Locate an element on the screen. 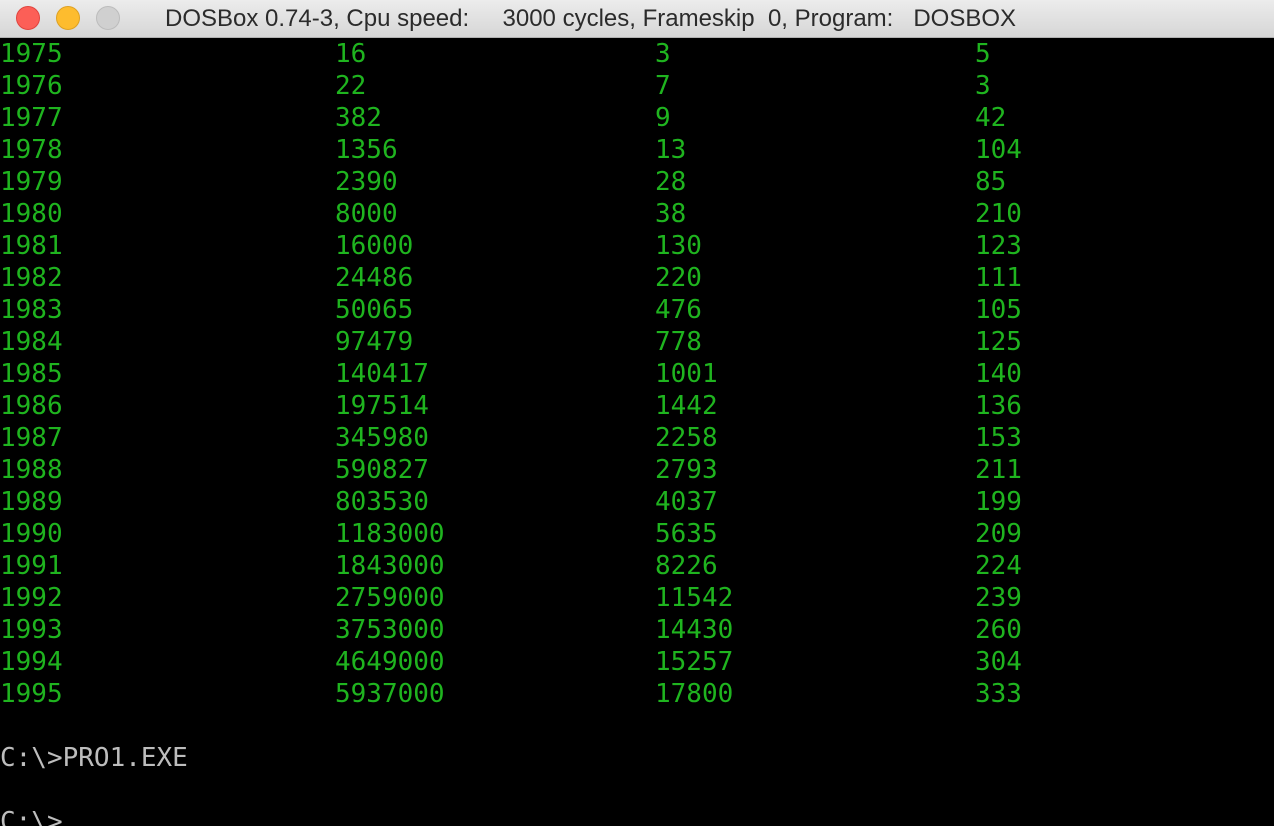 Image resolution: width=1274 pixels, height=826 pixels. year-cell: 1984 is located at coordinates (31, 342).